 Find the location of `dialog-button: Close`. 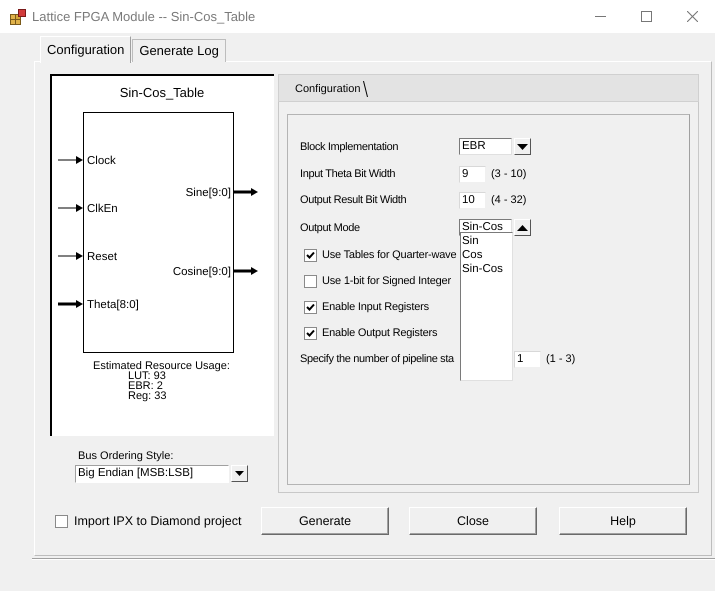

dialog-button: Close is located at coordinates (473, 521).